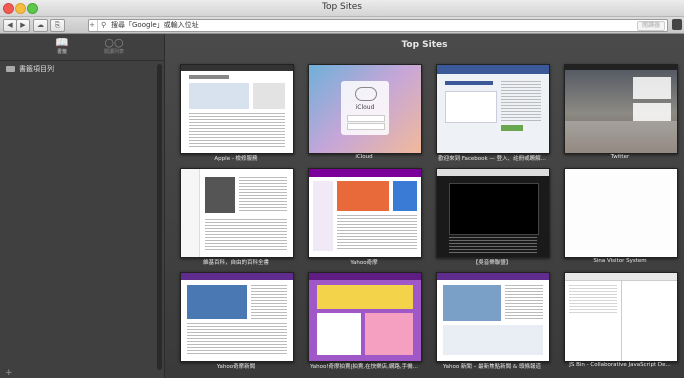 The image size is (684, 378). Describe the element at coordinates (237, 317) in the screenshot. I see `top-site-tile-yahoo-news` at that location.